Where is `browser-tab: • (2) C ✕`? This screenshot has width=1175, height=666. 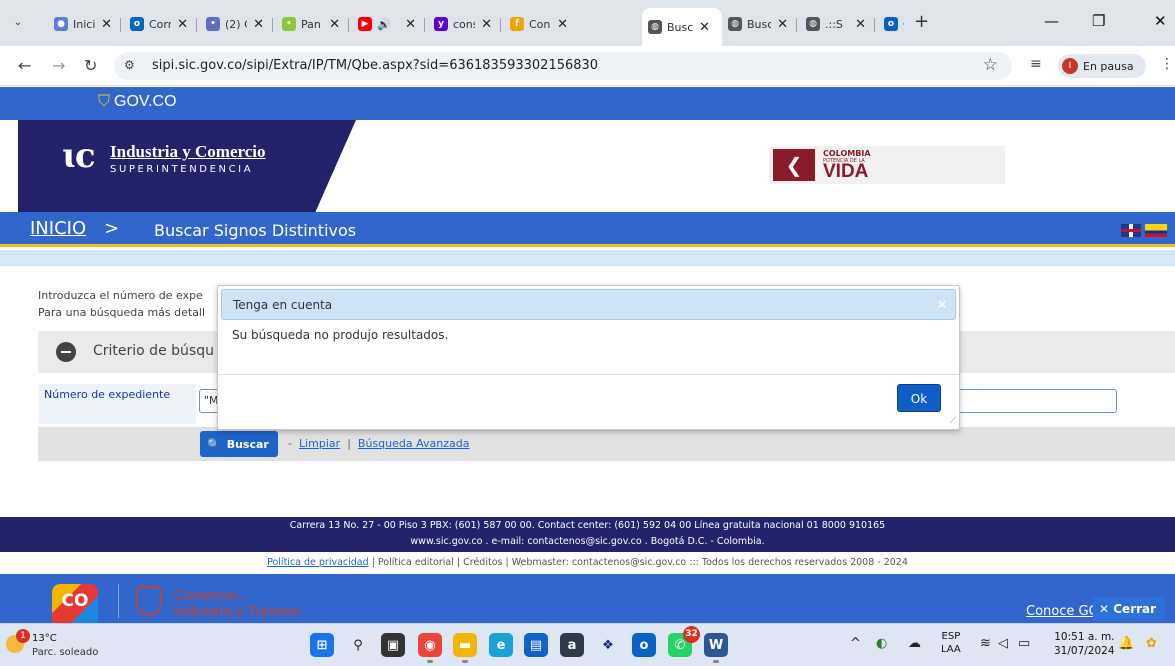
browser-tab: • (2) C ✕ is located at coordinates (235, 24).